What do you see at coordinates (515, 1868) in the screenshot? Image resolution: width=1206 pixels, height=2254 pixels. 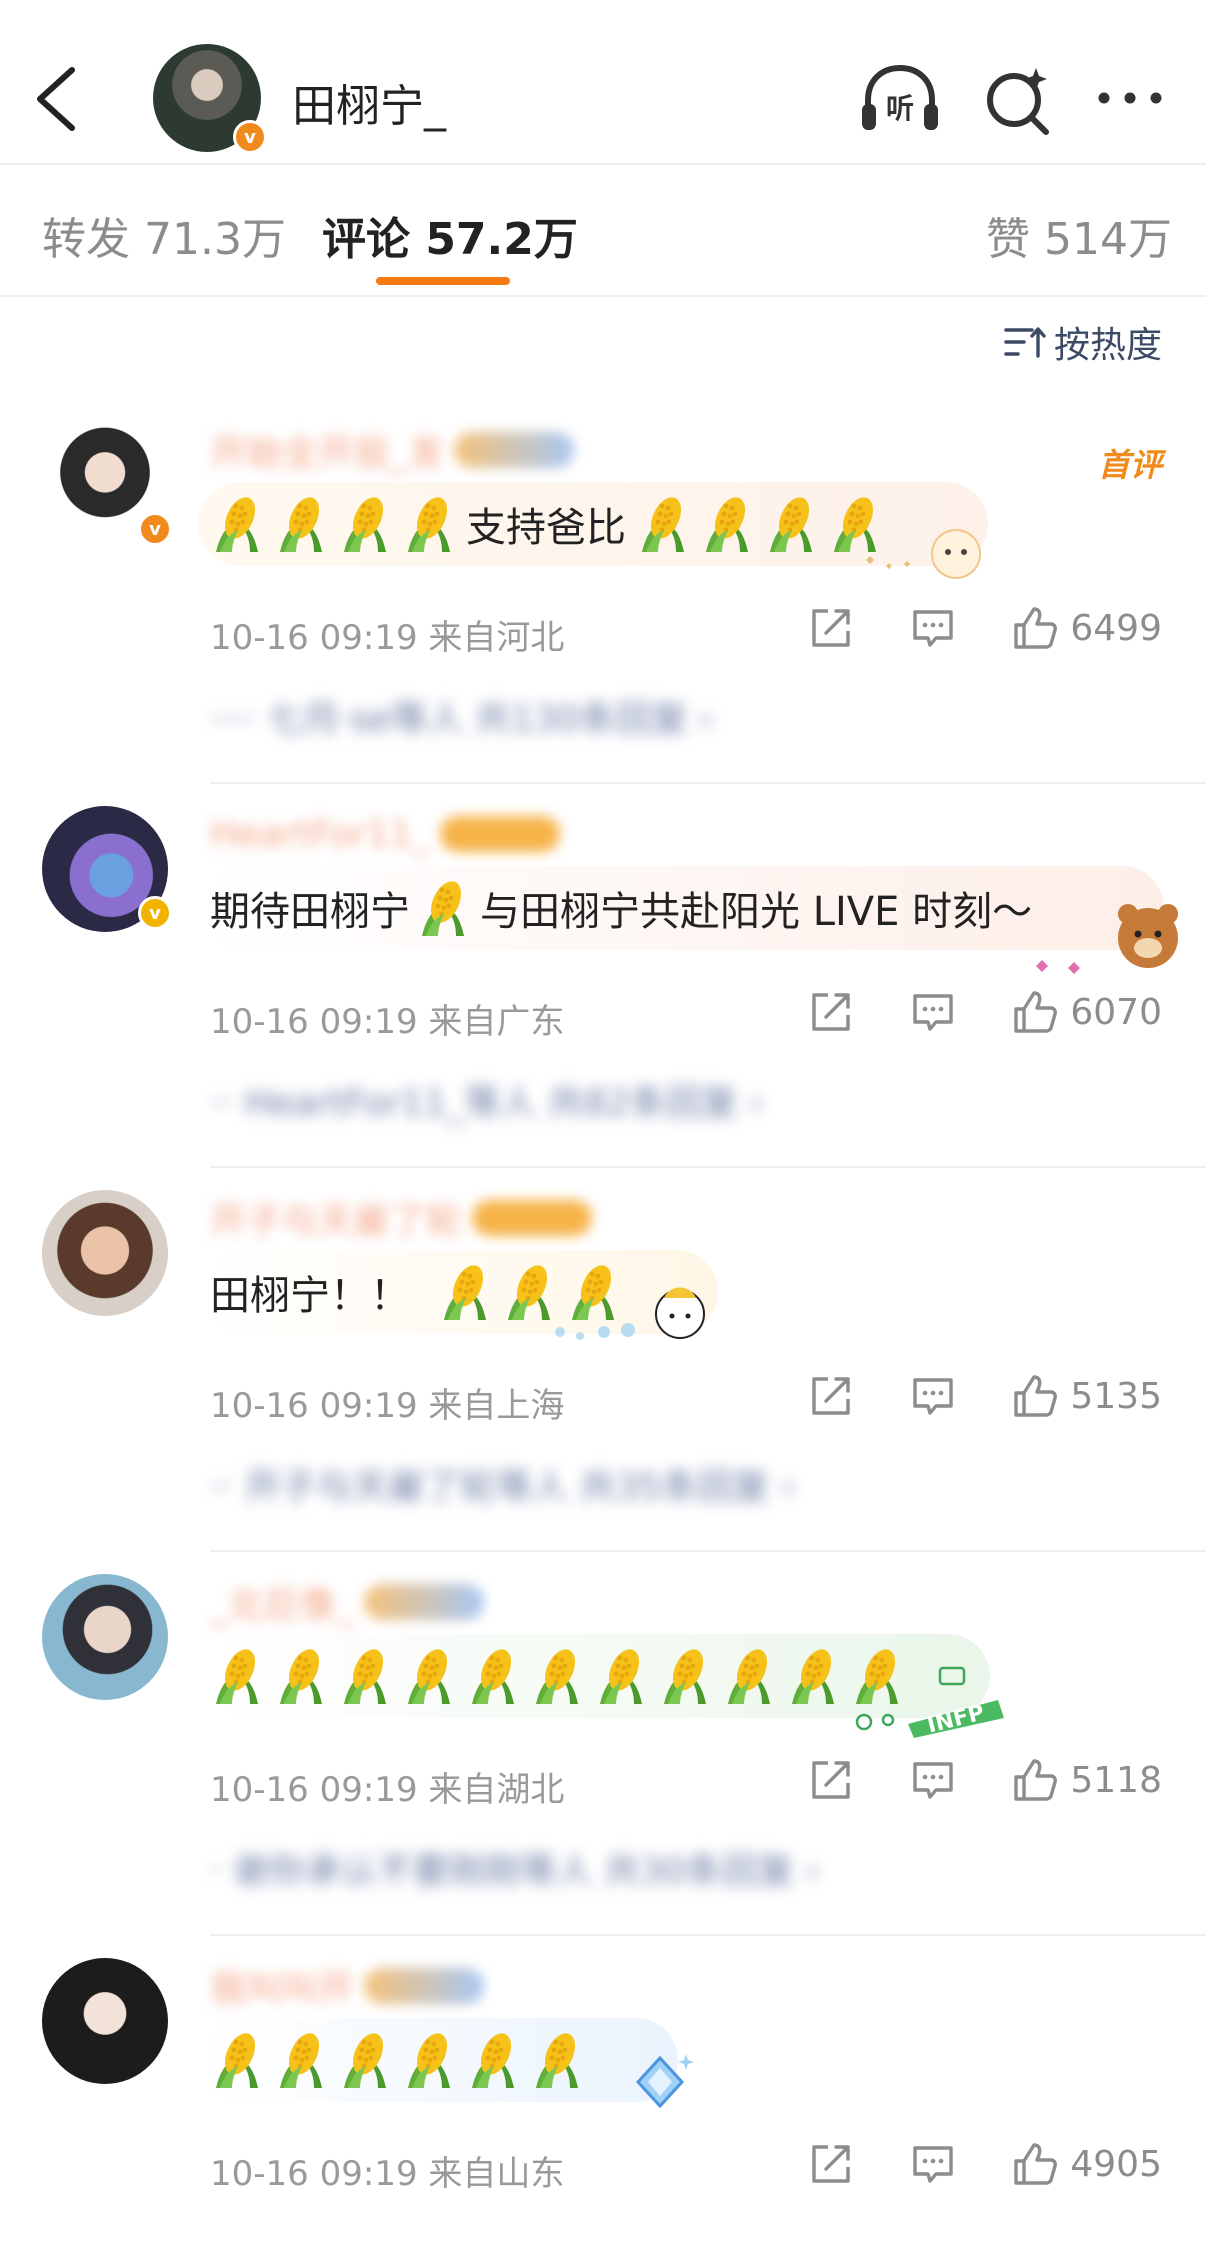 I see `reply-summary-link: · 谢你承认不要刚刚等人 共30条回复 ›` at bounding box center [515, 1868].